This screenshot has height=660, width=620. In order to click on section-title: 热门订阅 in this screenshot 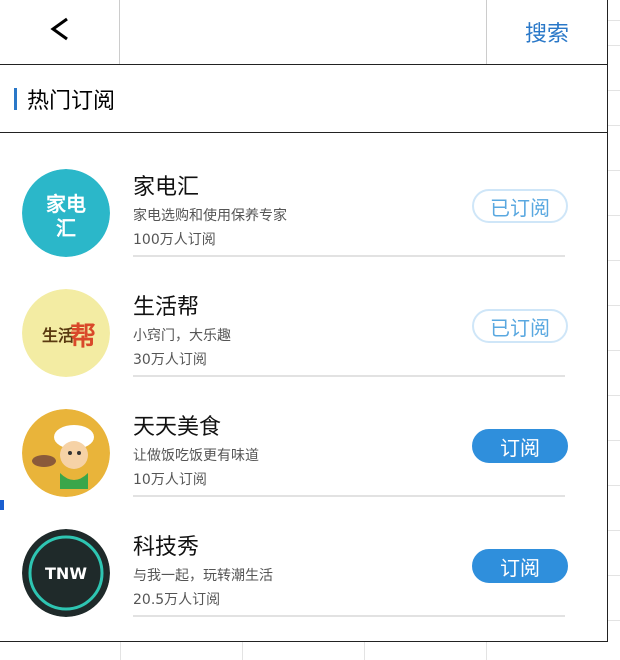, I will do `click(71, 101)`.